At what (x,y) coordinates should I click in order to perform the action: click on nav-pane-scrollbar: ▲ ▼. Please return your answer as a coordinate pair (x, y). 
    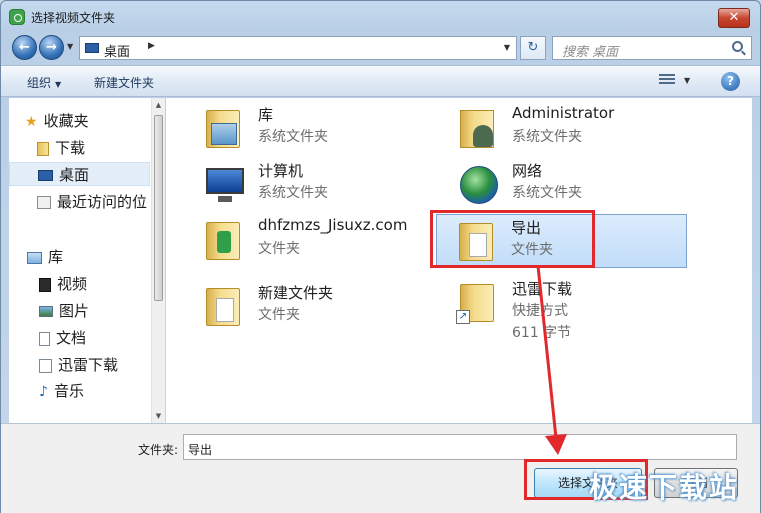
    Looking at the image, I should click on (158, 260).